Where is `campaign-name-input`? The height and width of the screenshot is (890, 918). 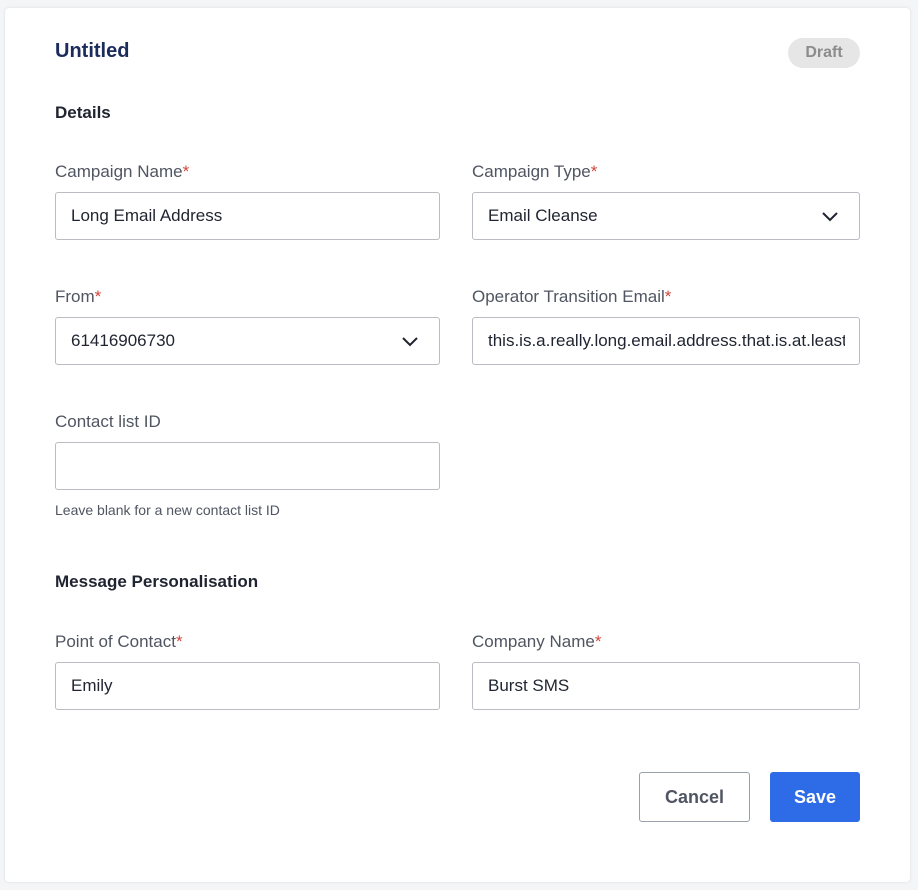
campaign-name-input is located at coordinates (250, 216).